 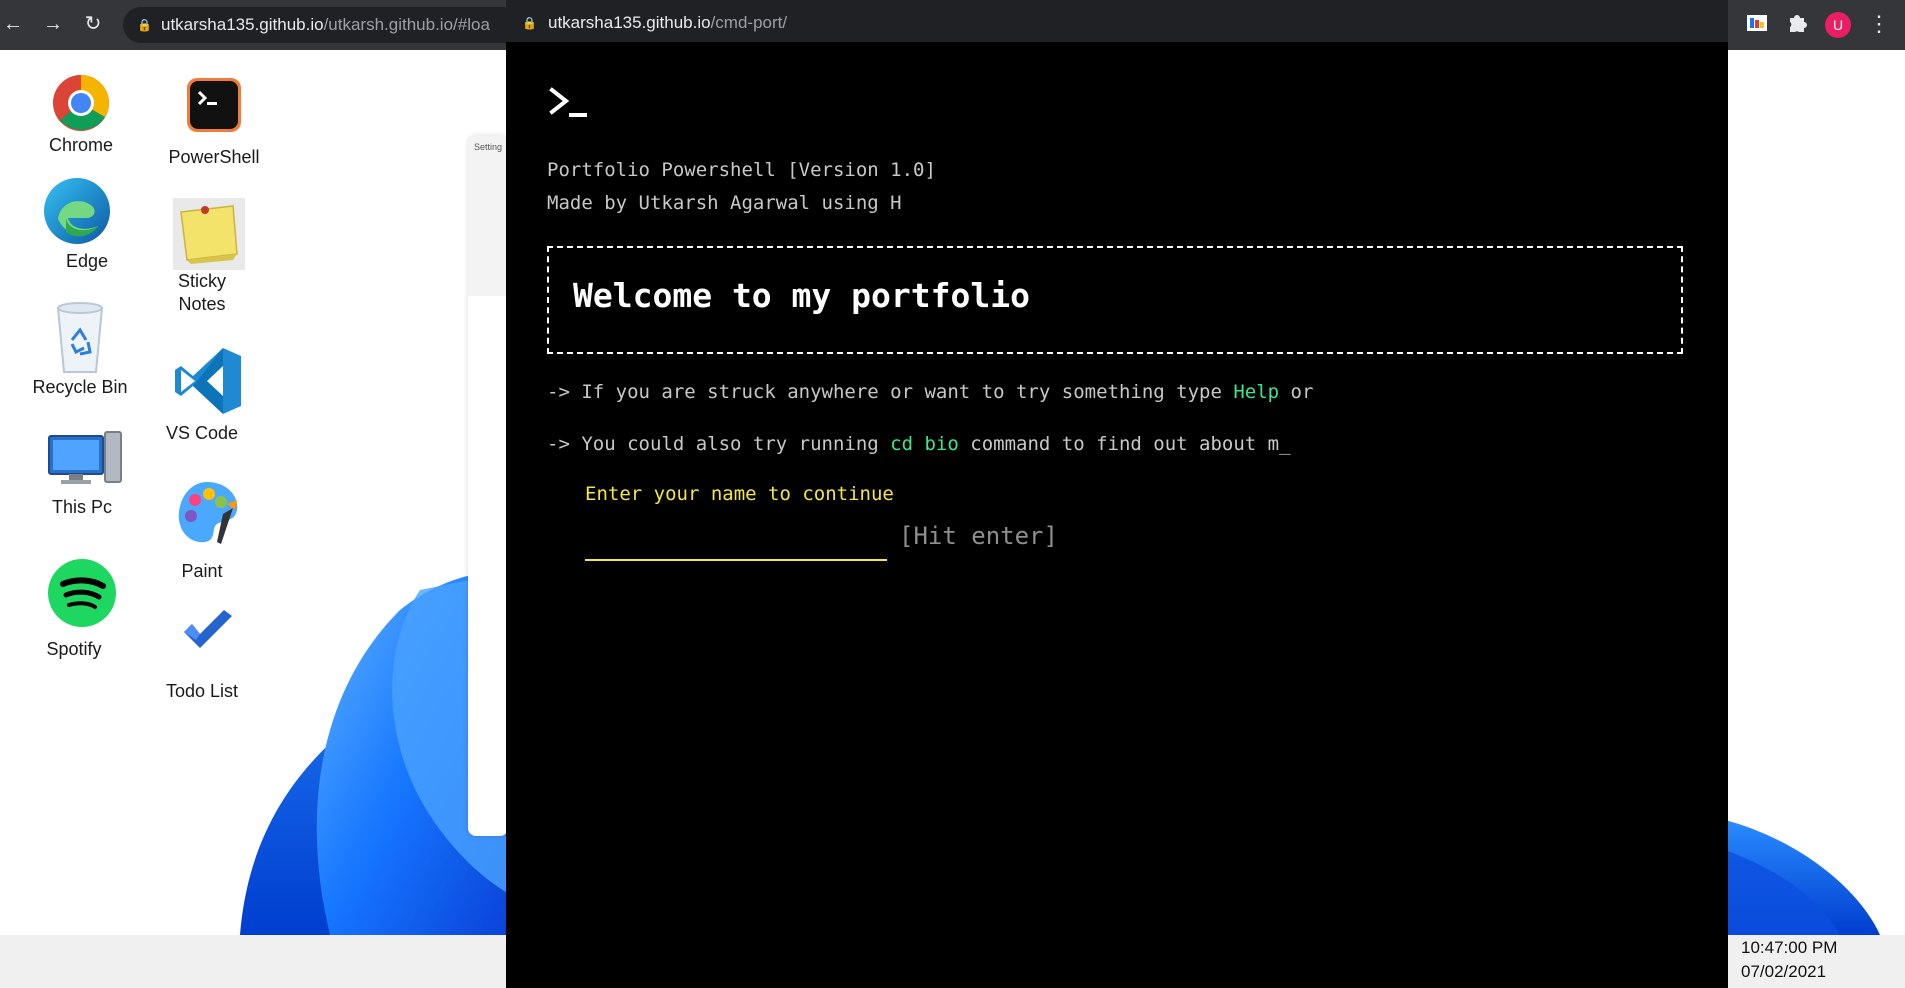 I want to click on desktop-icon-label: PowerShell, so click(x=214, y=157).